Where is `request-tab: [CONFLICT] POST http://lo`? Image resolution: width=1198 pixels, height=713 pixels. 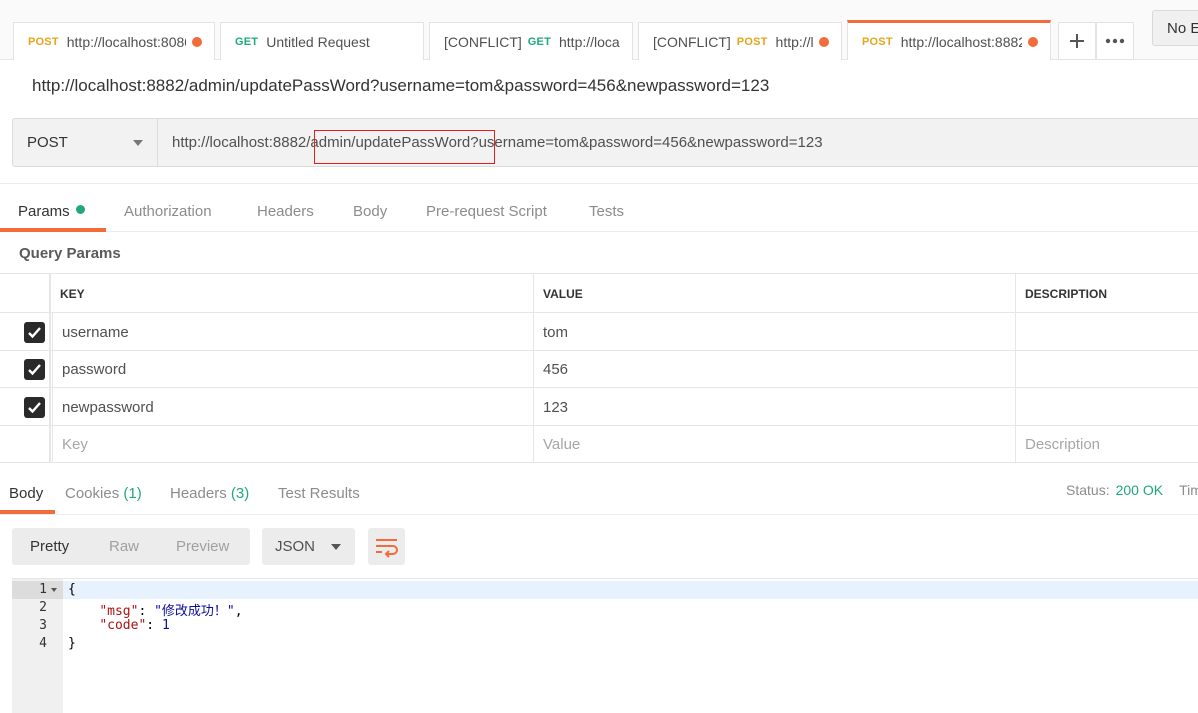
request-tab: [CONFLICT] POST http://lo is located at coordinates (740, 41).